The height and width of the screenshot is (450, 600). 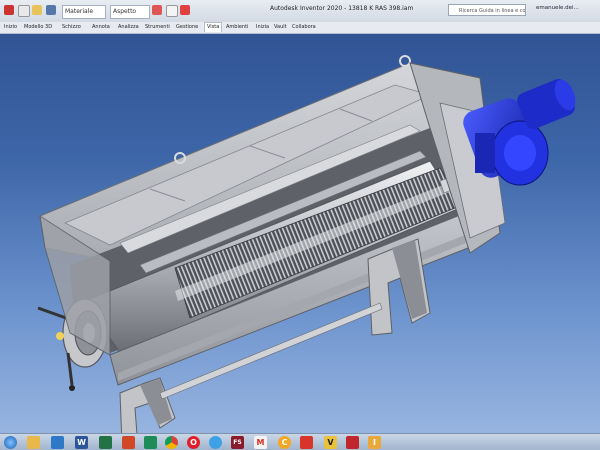 I want to click on c-glyph: C, so click(x=284, y=442).